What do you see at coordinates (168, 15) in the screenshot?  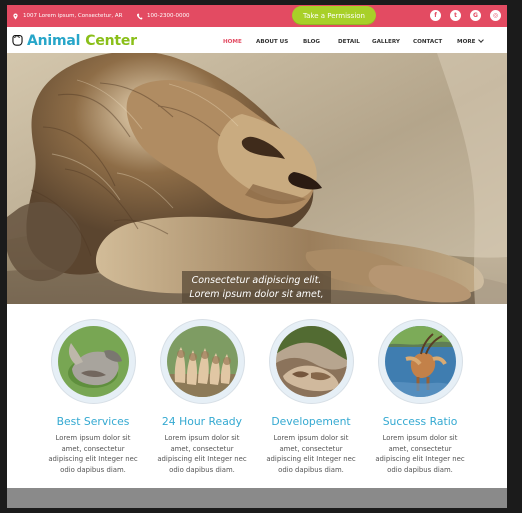 I see `phone-text: 100-2300-0000` at bounding box center [168, 15].